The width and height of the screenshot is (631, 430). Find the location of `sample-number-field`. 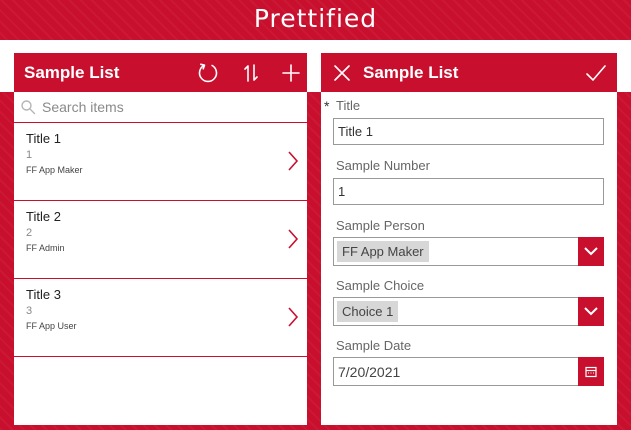

sample-number-field is located at coordinates (468, 191).